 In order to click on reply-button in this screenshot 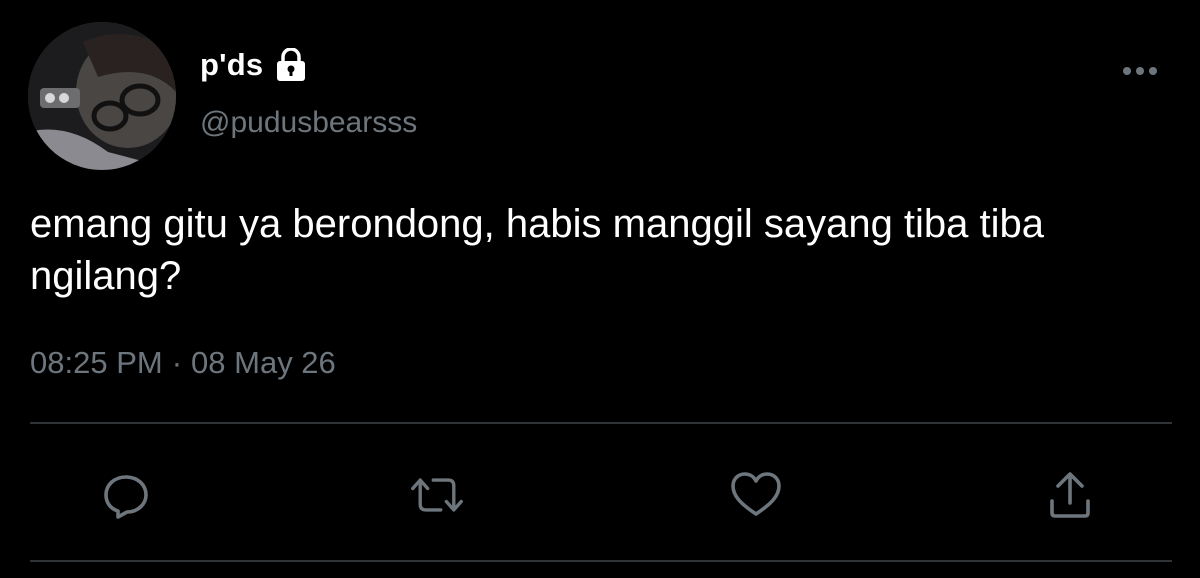, I will do `click(126, 495)`.